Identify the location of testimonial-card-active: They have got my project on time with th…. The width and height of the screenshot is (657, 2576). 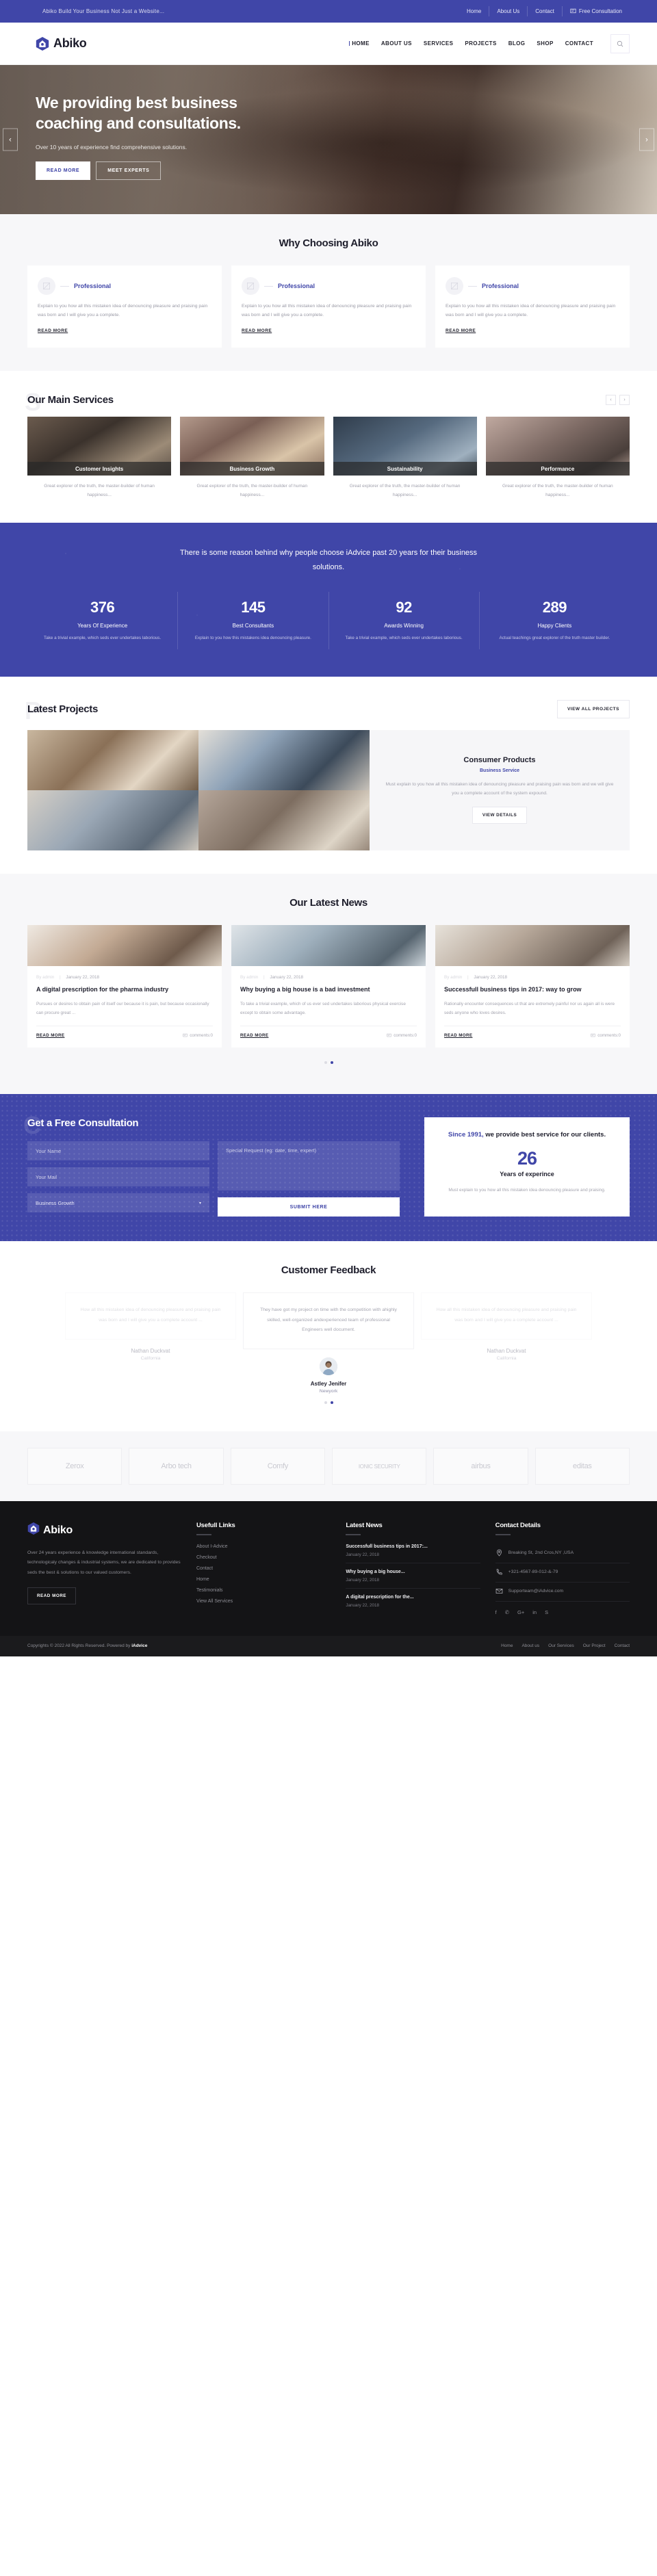
(328, 1321).